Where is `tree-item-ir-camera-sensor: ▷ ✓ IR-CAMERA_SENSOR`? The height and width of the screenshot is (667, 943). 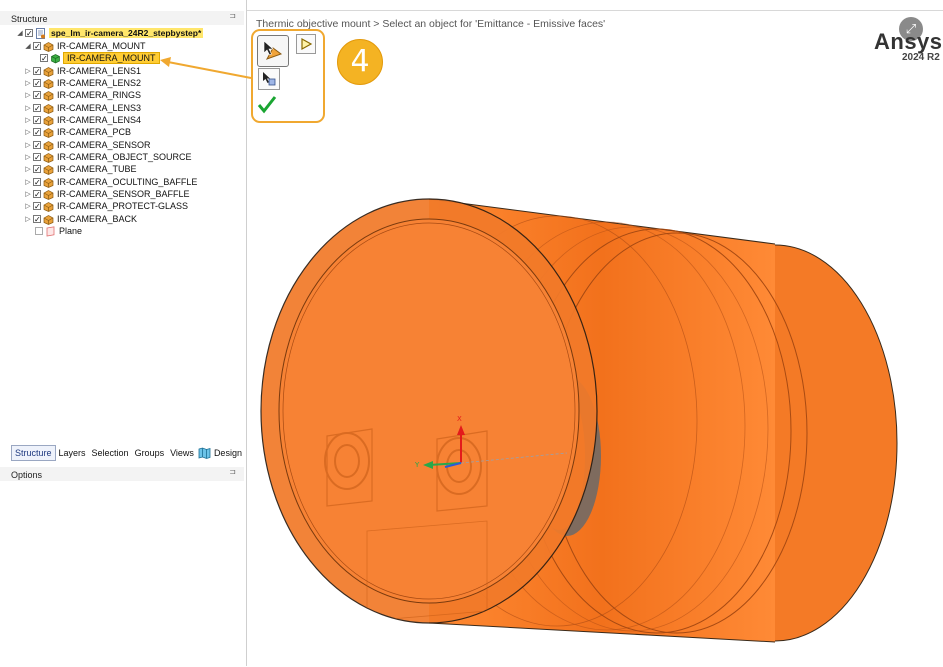
tree-item-ir-camera-sensor: ▷ ✓ IR-CAMERA_SENSOR is located at coordinates (87, 145).